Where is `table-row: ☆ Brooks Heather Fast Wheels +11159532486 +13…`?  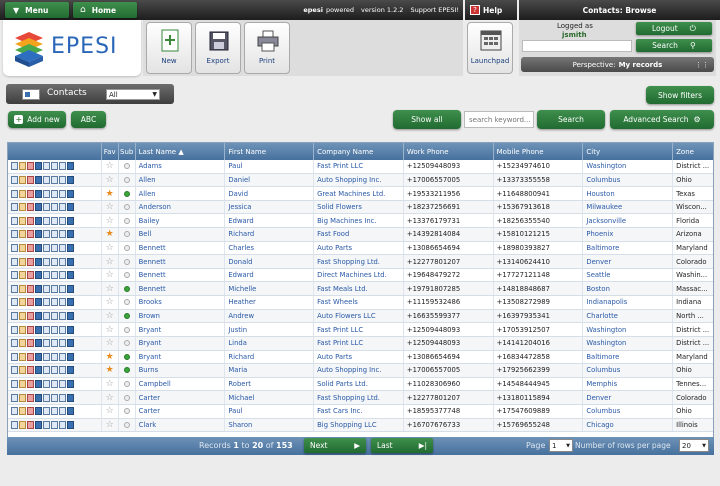 table-row: ☆ Brooks Heather Fast Wheels +11159532486 +13… is located at coordinates (360, 303).